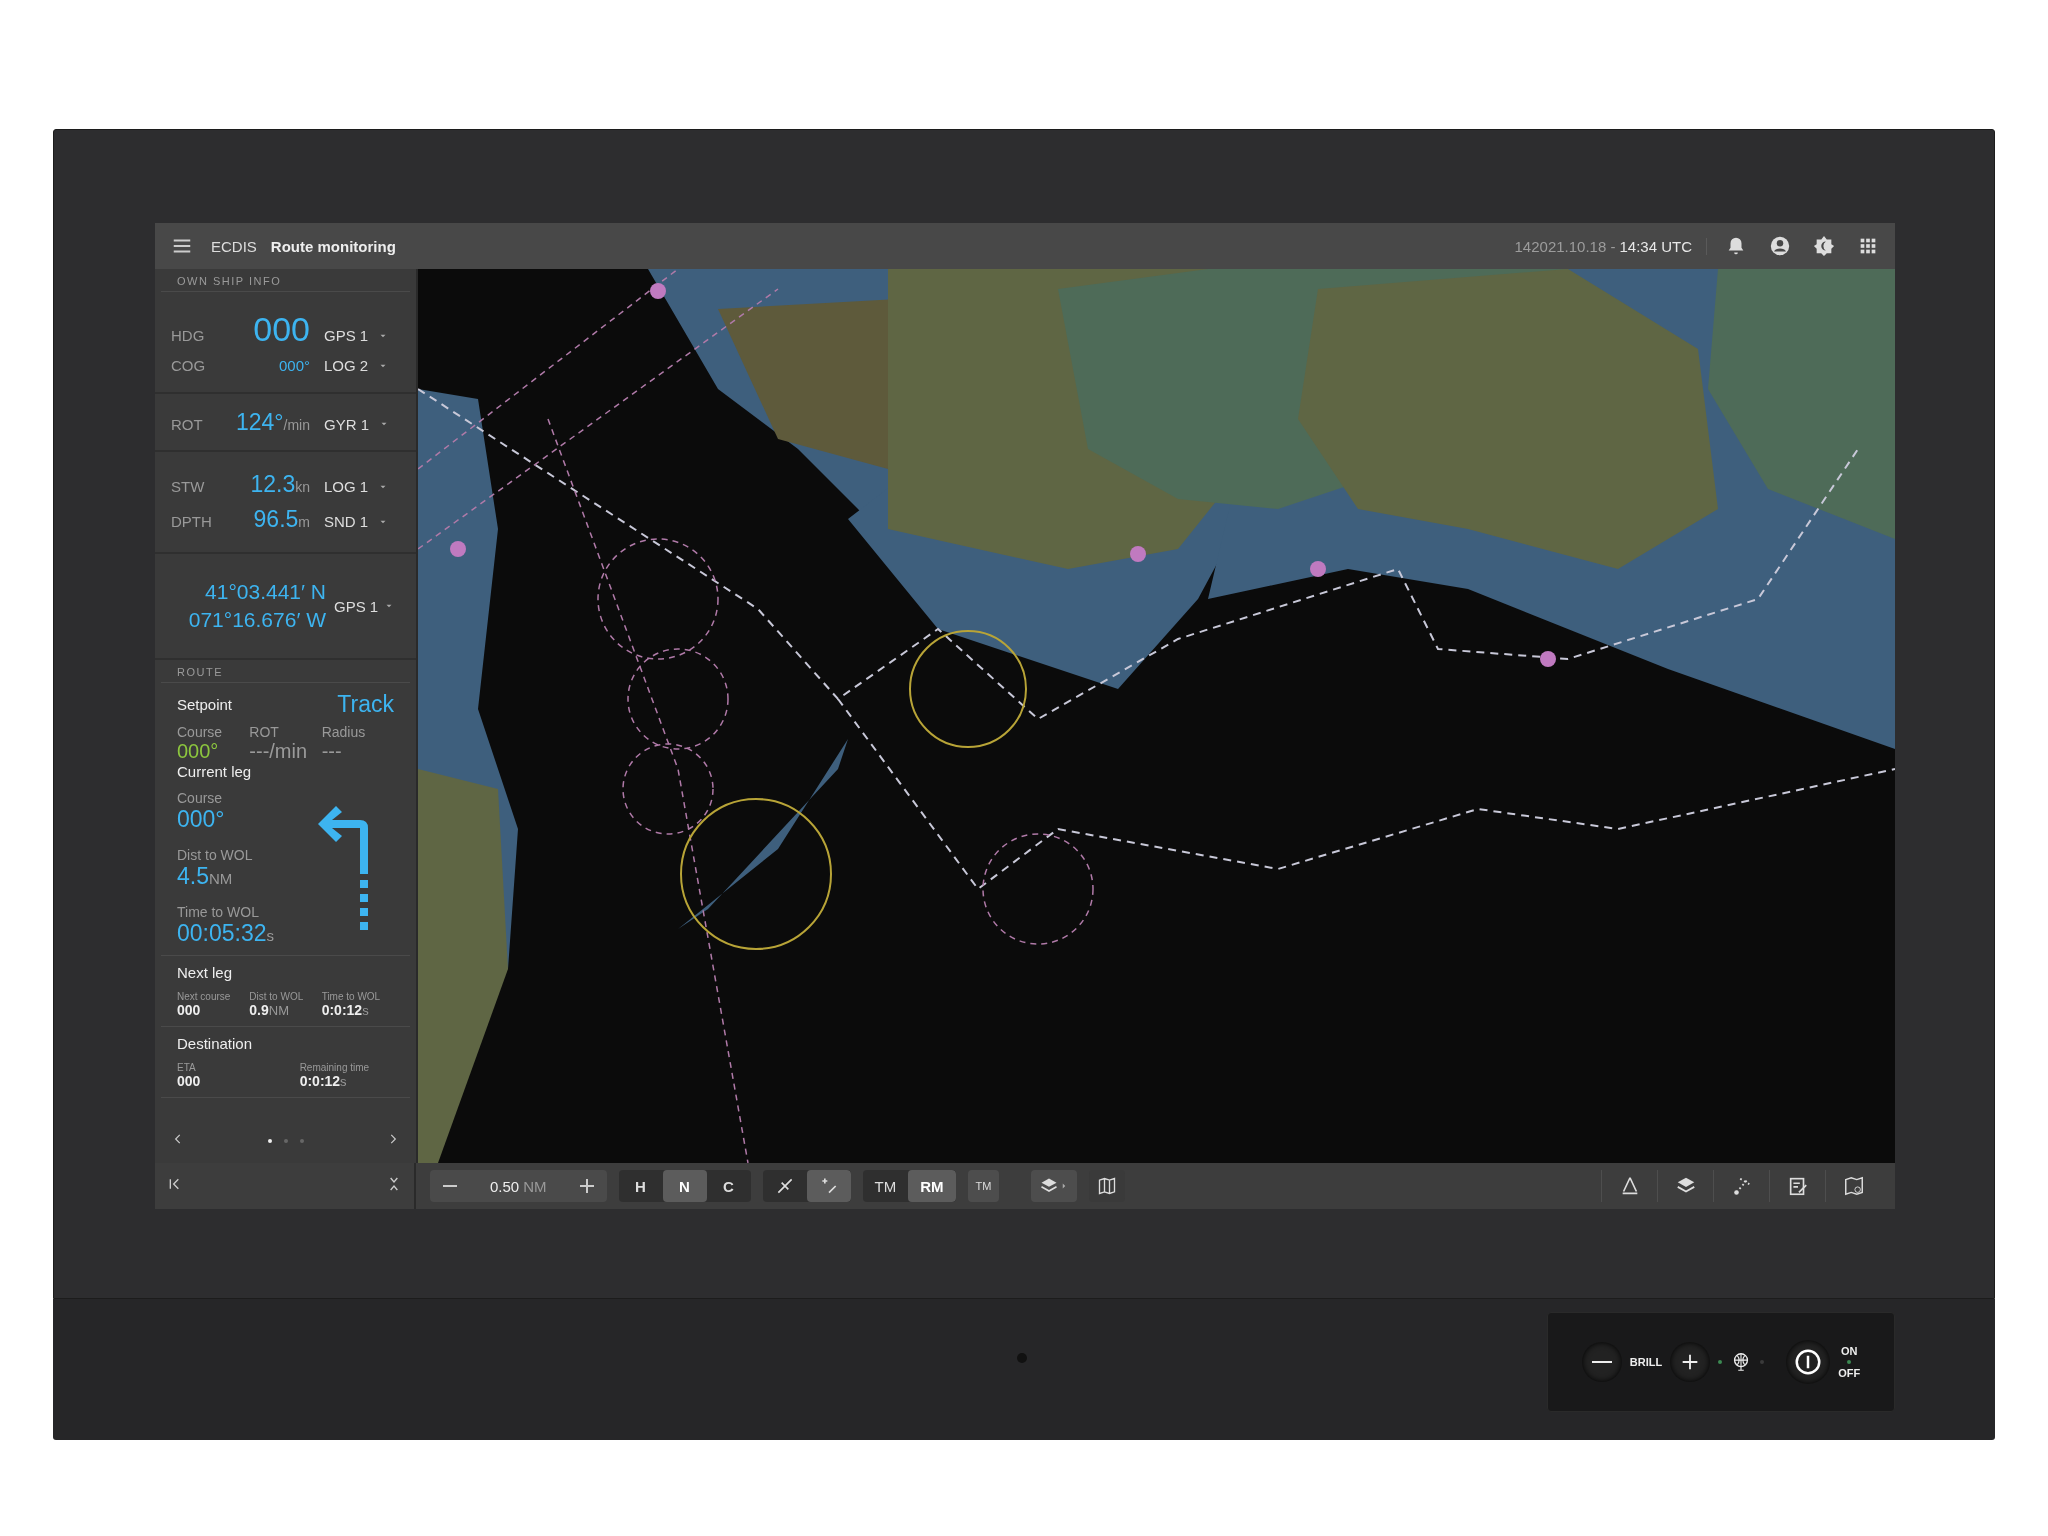 Image resolution: width=2048 pixels, height=1536 pixels. Describe the element at coordinates (728, 1186) in the screenshot. I see `orientation-tab: C` at that location.